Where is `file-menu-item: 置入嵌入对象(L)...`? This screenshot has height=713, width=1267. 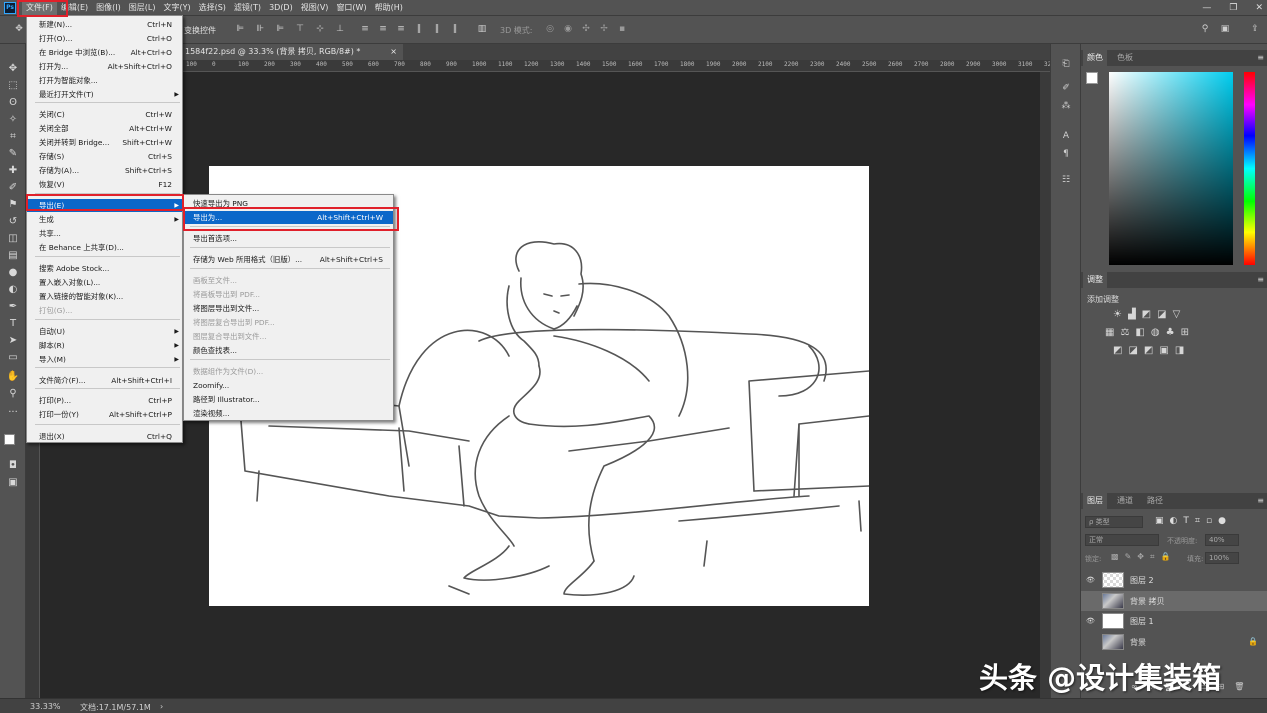
file-menu-item: 置入嵌入对象(L)... is located at coordinates (104, 282).